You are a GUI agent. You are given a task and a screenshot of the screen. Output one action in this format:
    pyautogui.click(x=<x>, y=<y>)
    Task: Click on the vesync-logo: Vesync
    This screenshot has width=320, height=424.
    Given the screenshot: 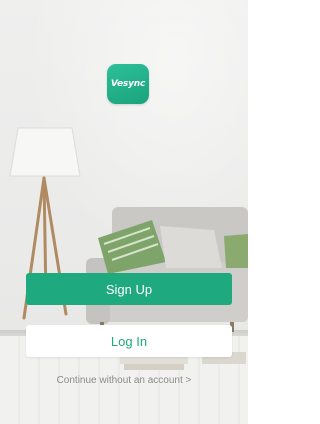 What is the action you would take?
    pyautogui.click(x=128, y=84)
    